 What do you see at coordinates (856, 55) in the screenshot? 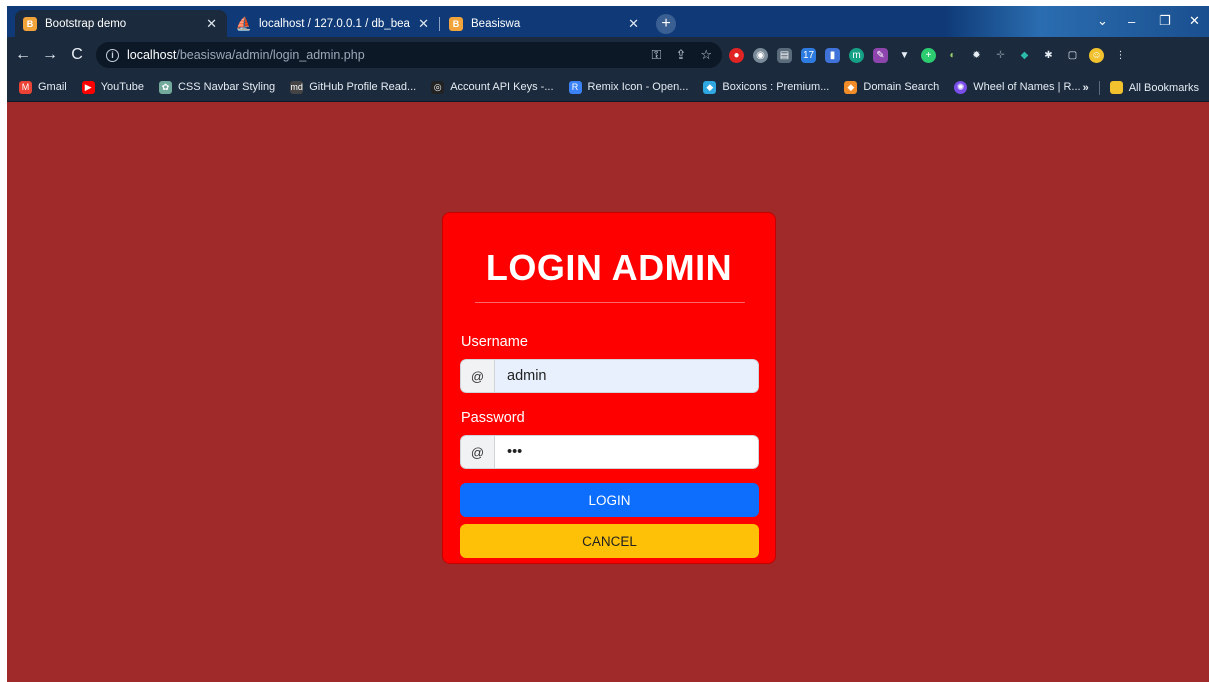
I see `extension-icon: m` at bounding box center [856, 55].